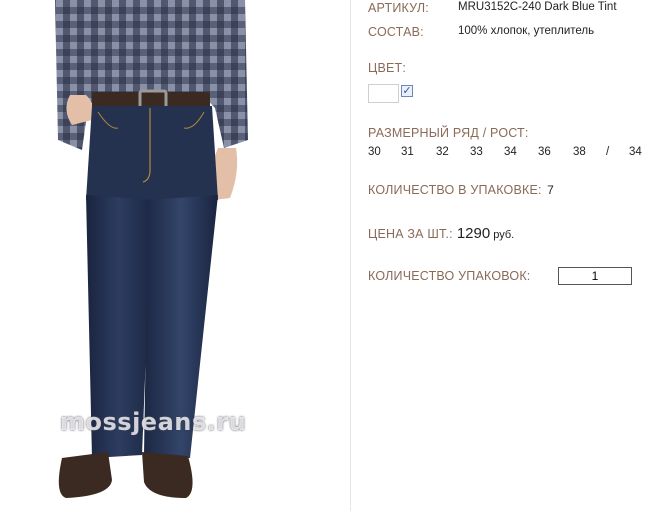  Describe the element at coordinates (526, 31) in the screenshot. I see `composition-value: 100% хлопок, утеплитель` at that location.